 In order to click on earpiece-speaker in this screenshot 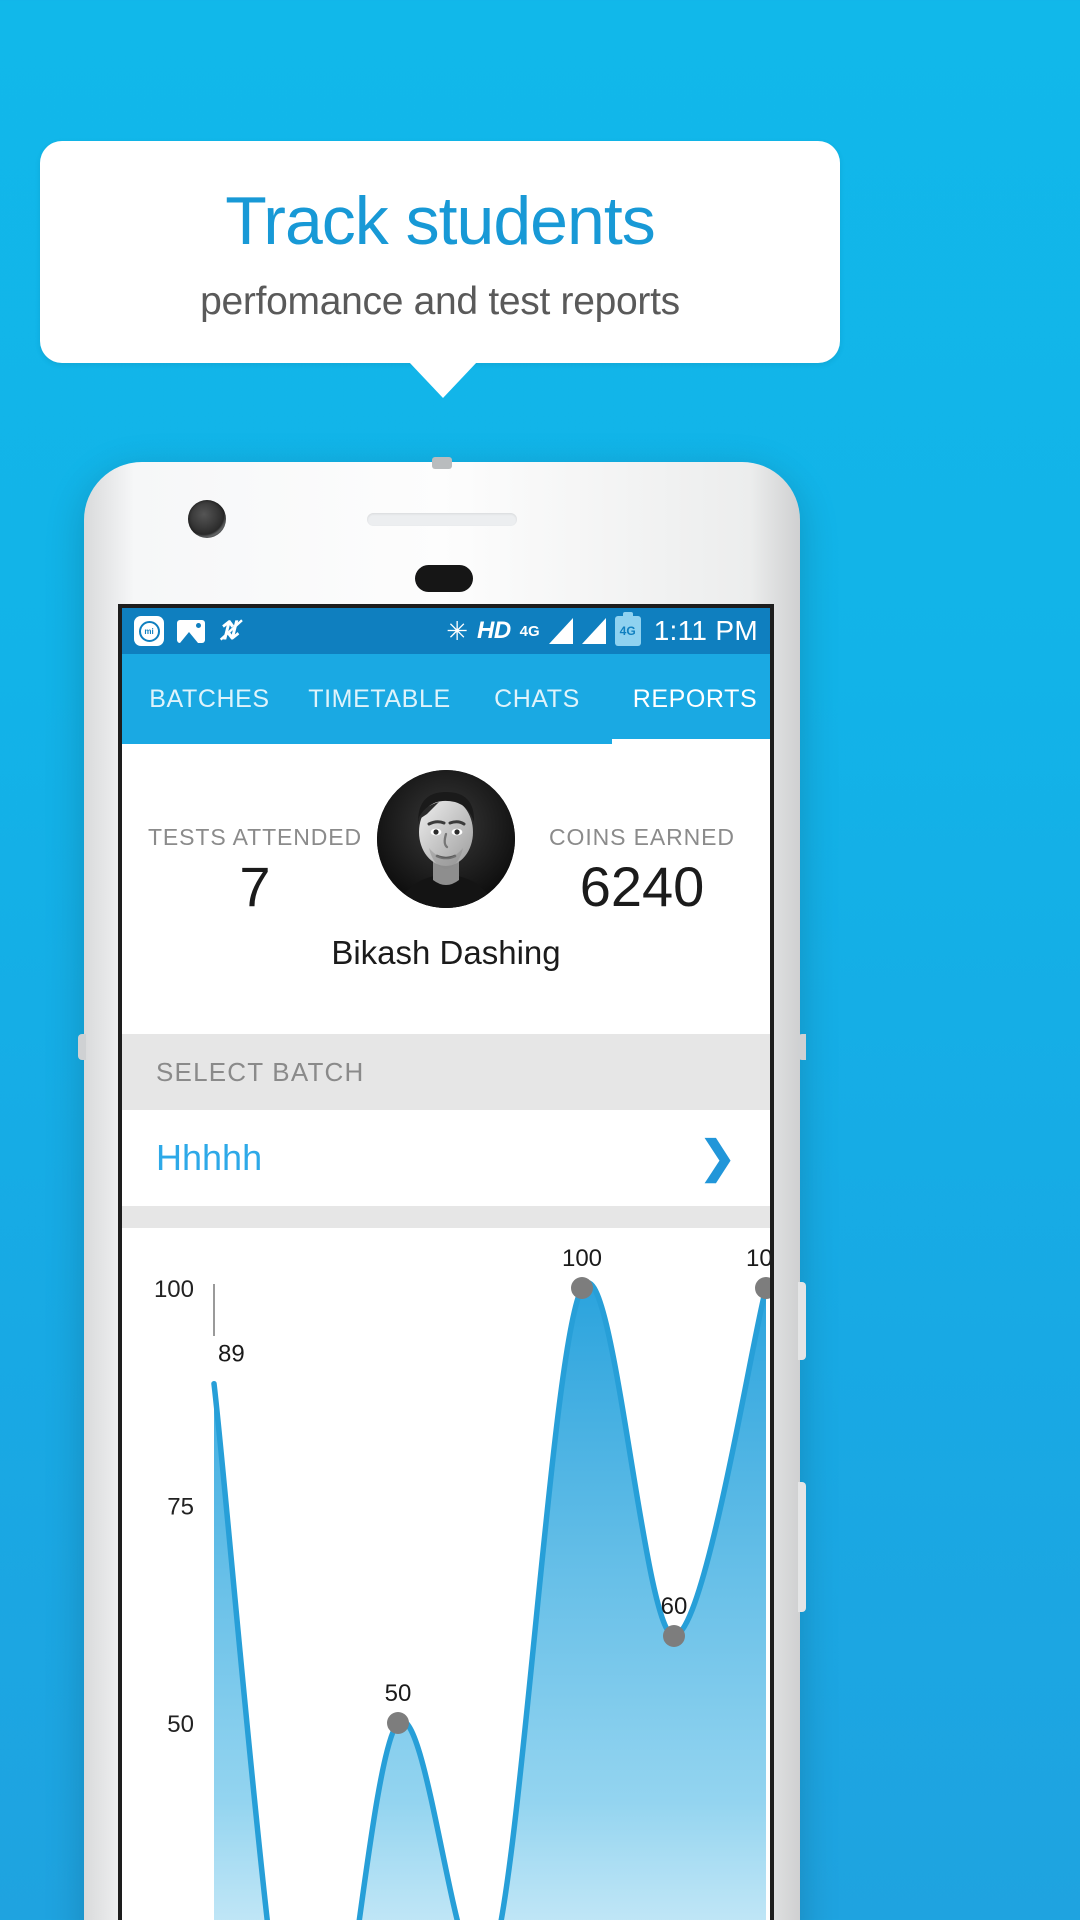, I will do `click(442, 519)`.